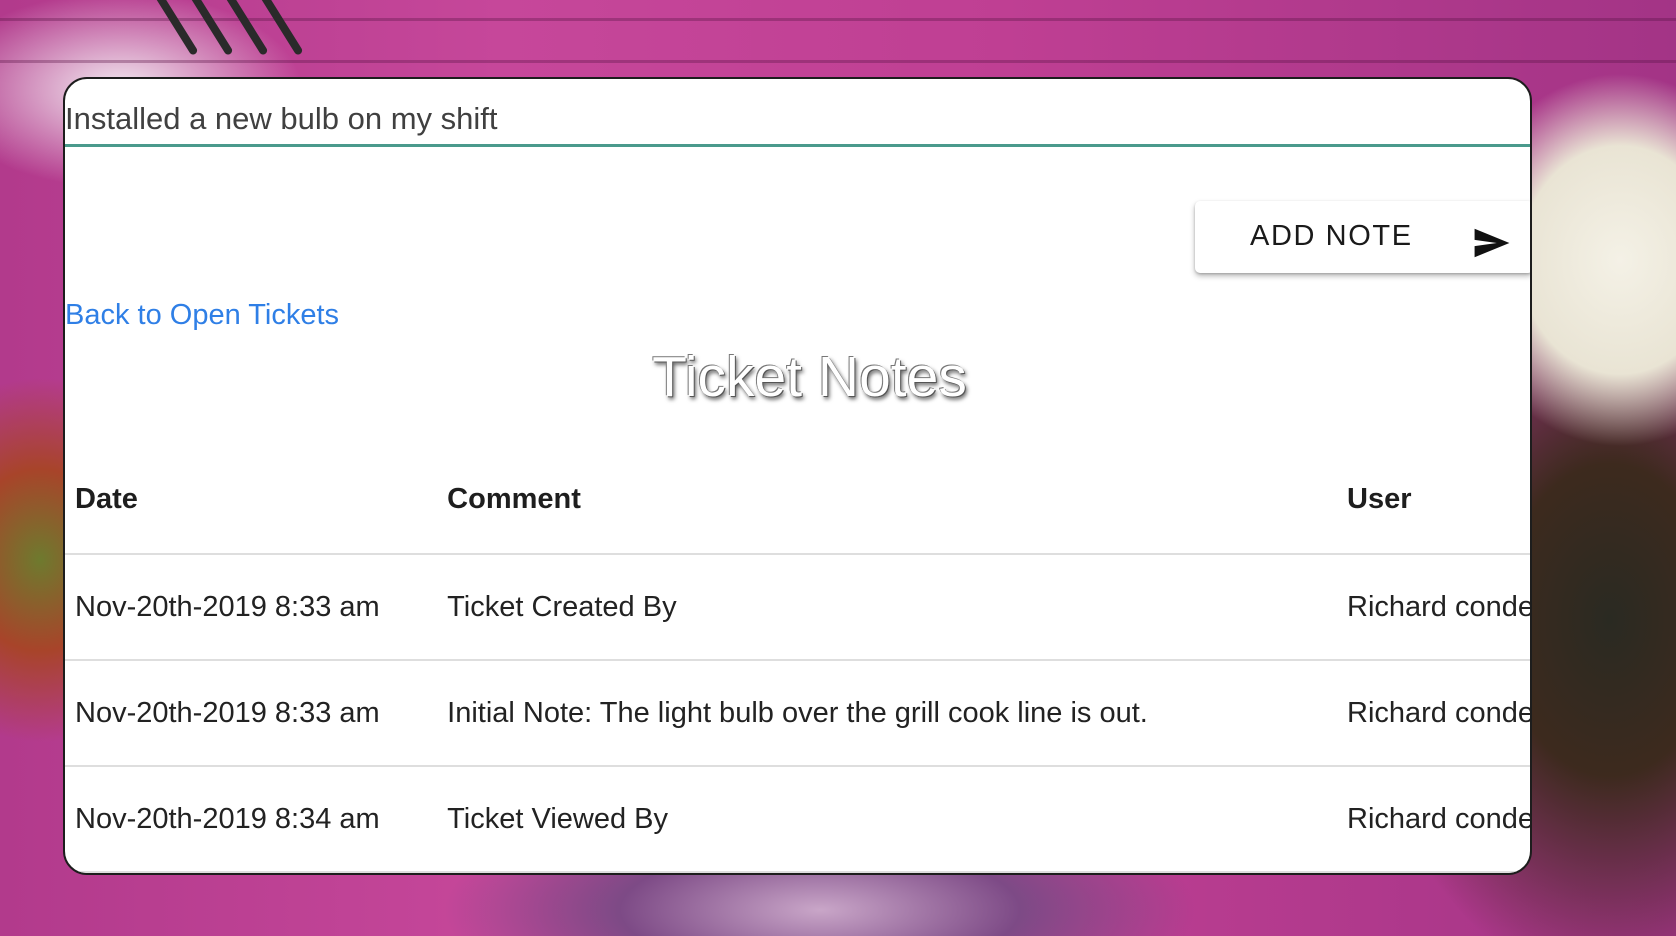 The height and width of the screenshot is (936, 1676). Describe the element at coordinates (174, 28) in the screenshot. I see `fork-tine` at that location.